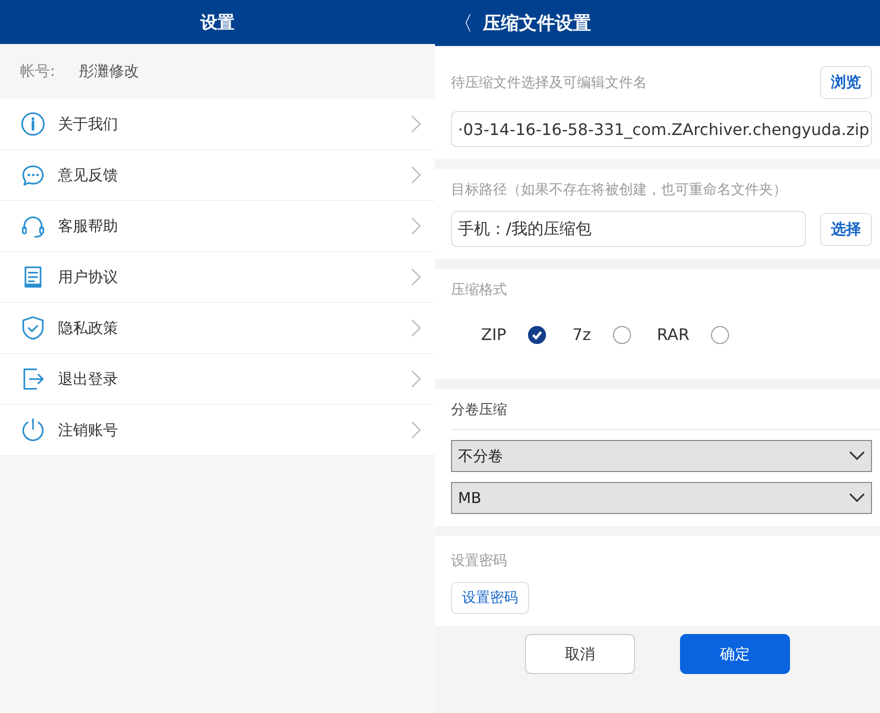 The width and height of the screenshot is (880, 713). Describe the element at coordinates (628, 229) in the screenshot. I see `path-field: 手机：/我的压缩包` at that location.